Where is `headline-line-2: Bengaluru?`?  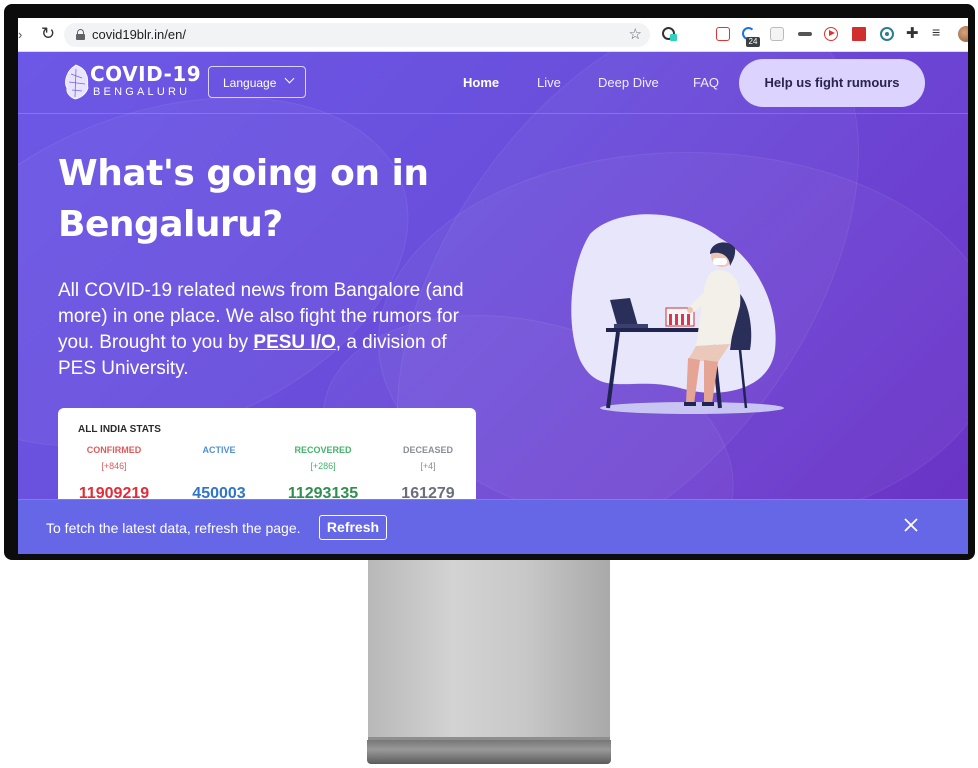 headline-line-2: Bengaluru? is located at coordinates (170, 224).